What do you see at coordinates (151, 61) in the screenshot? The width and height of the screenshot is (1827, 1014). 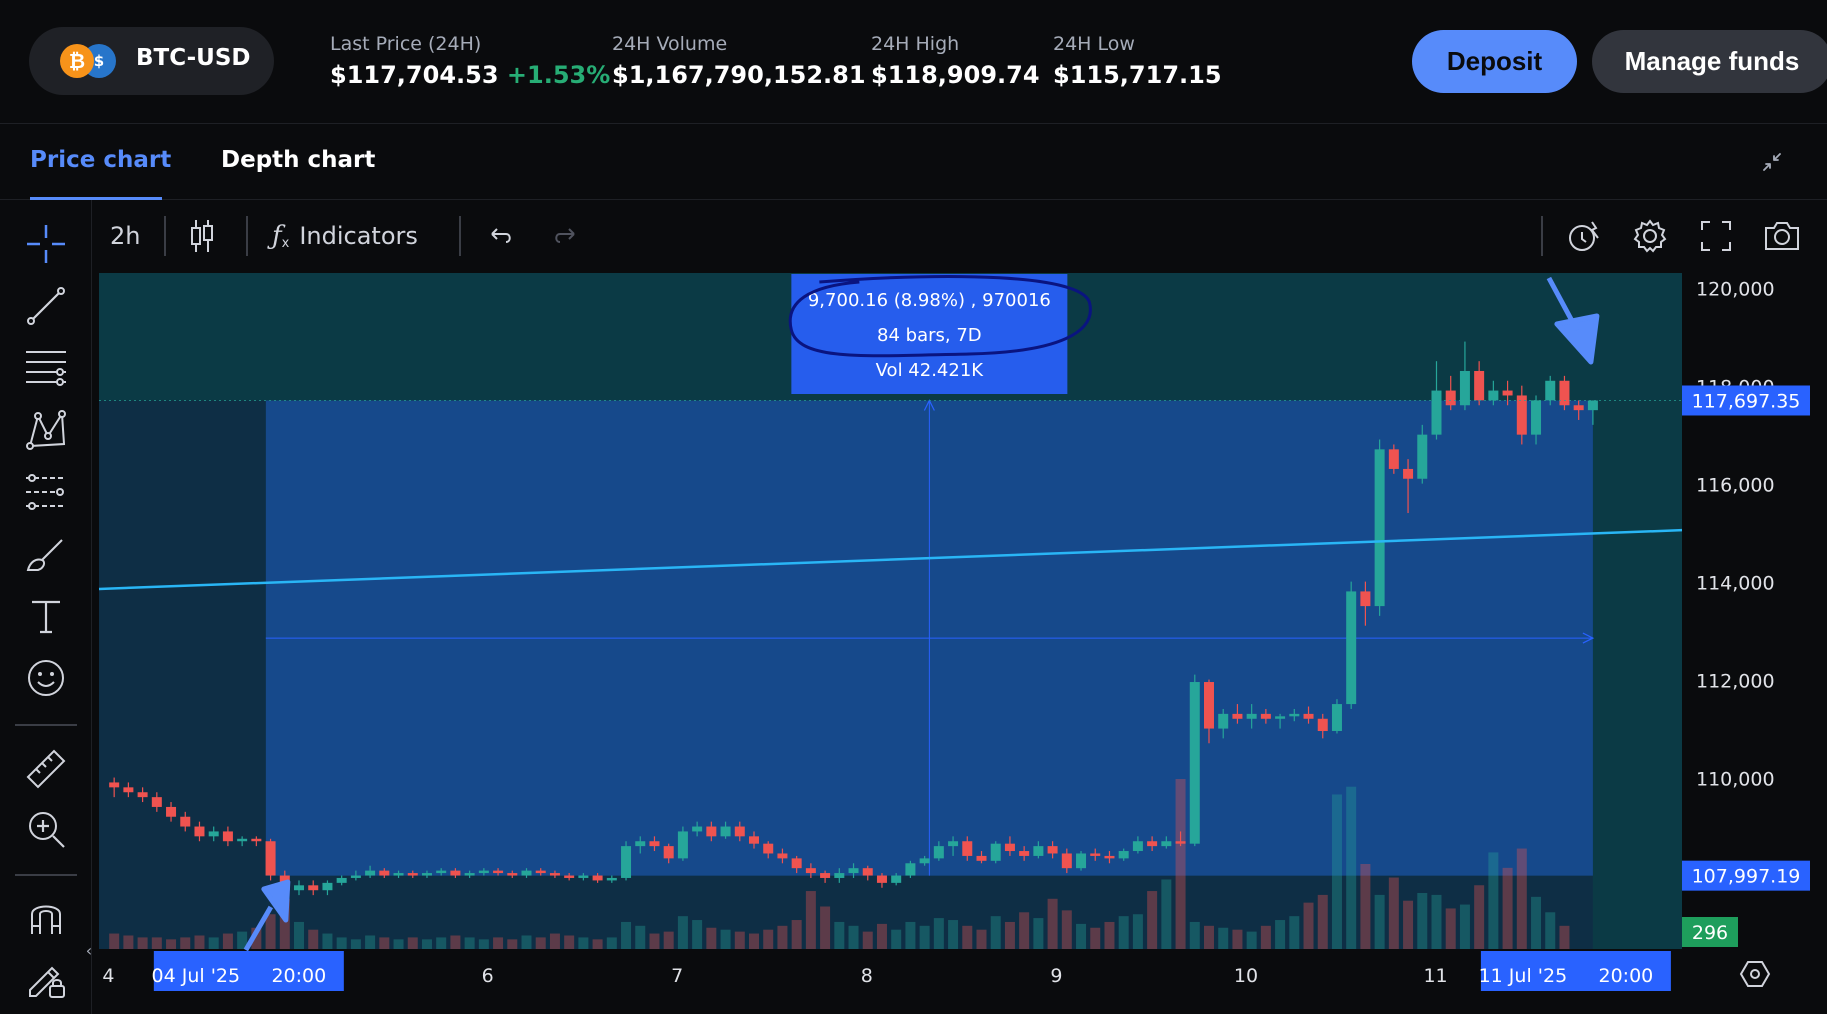 I see `pair-selector: $ ₿ BTC-USD` at bounding box center [151, 61].